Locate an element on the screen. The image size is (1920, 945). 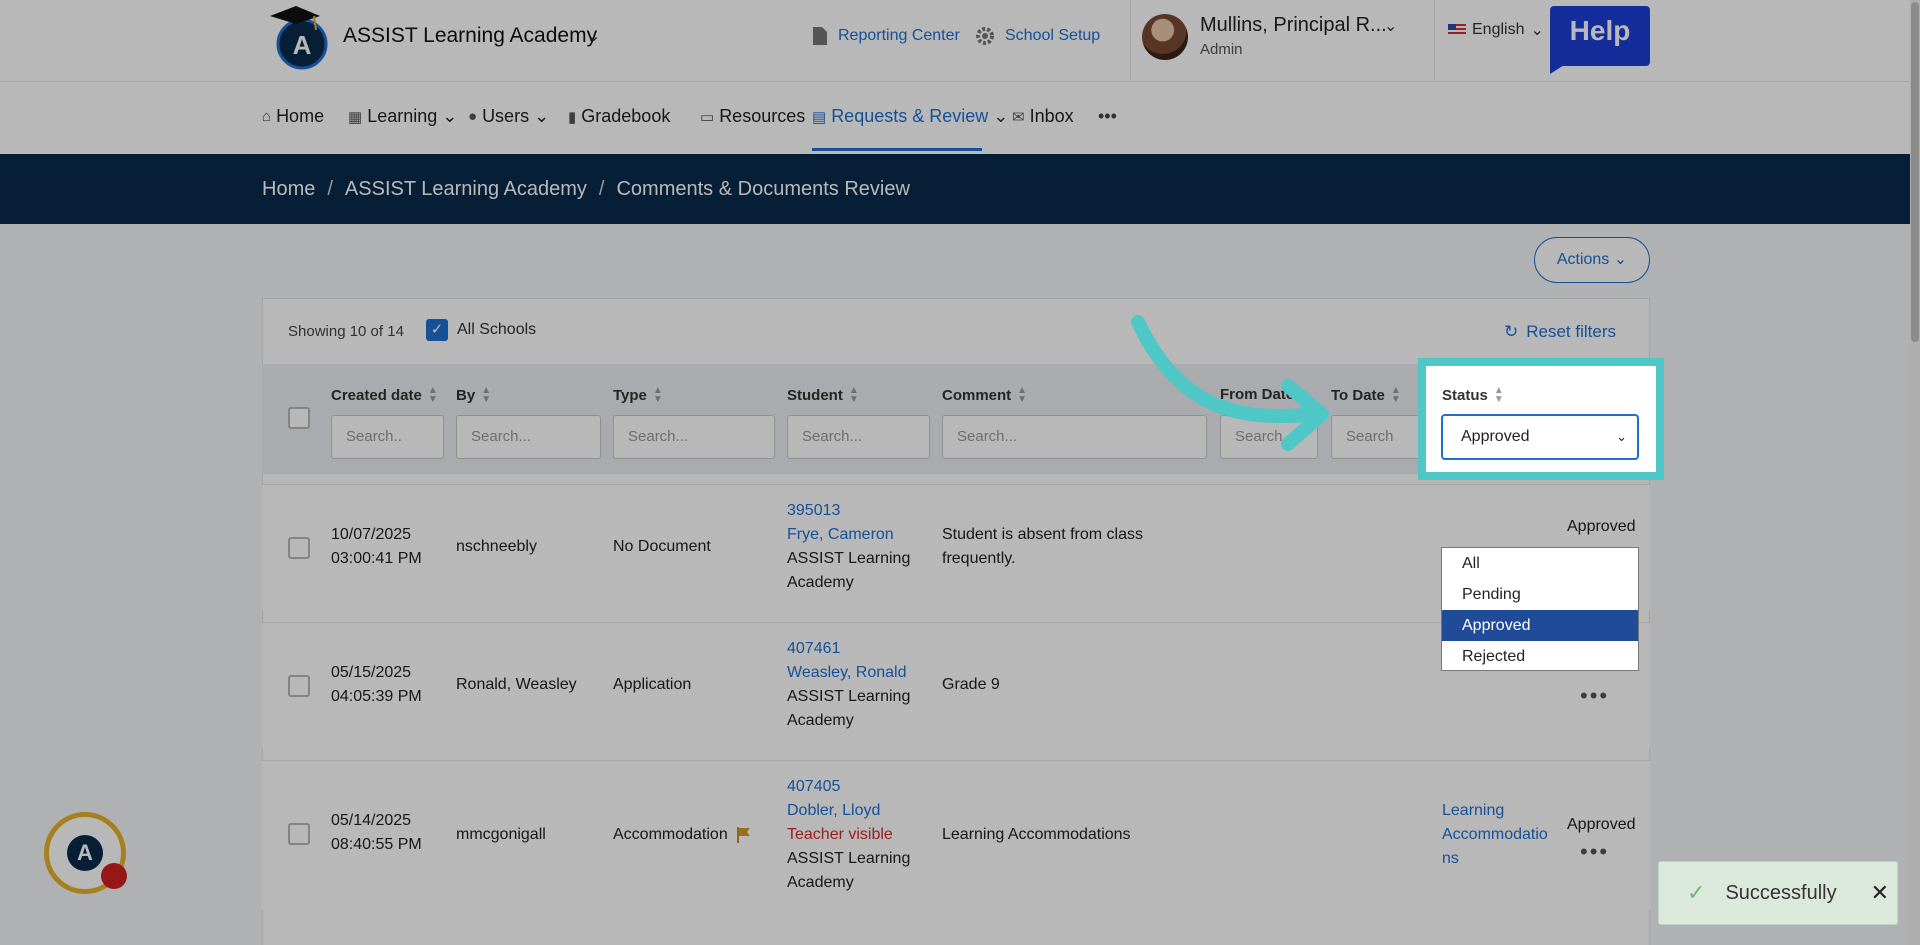
status-option-pending: Pending is located at coordinates (1540, 594).